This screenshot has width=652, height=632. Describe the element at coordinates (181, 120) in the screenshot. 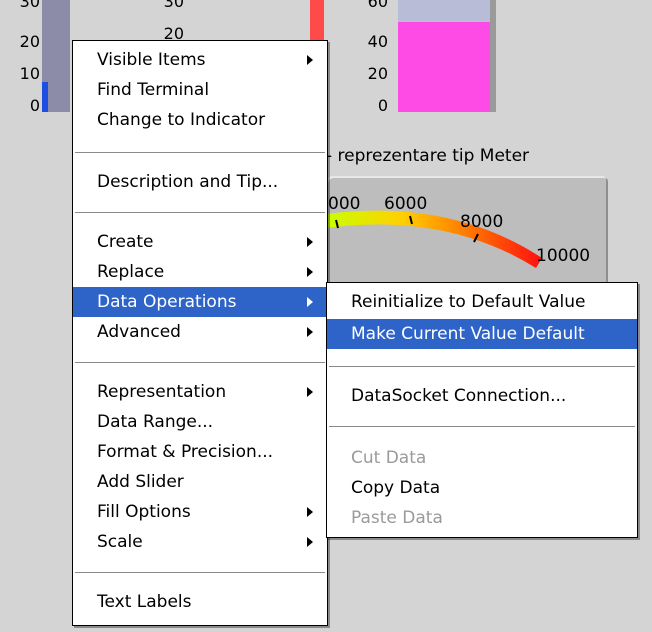

I see `menu-label: Change to Indicator` at that location.